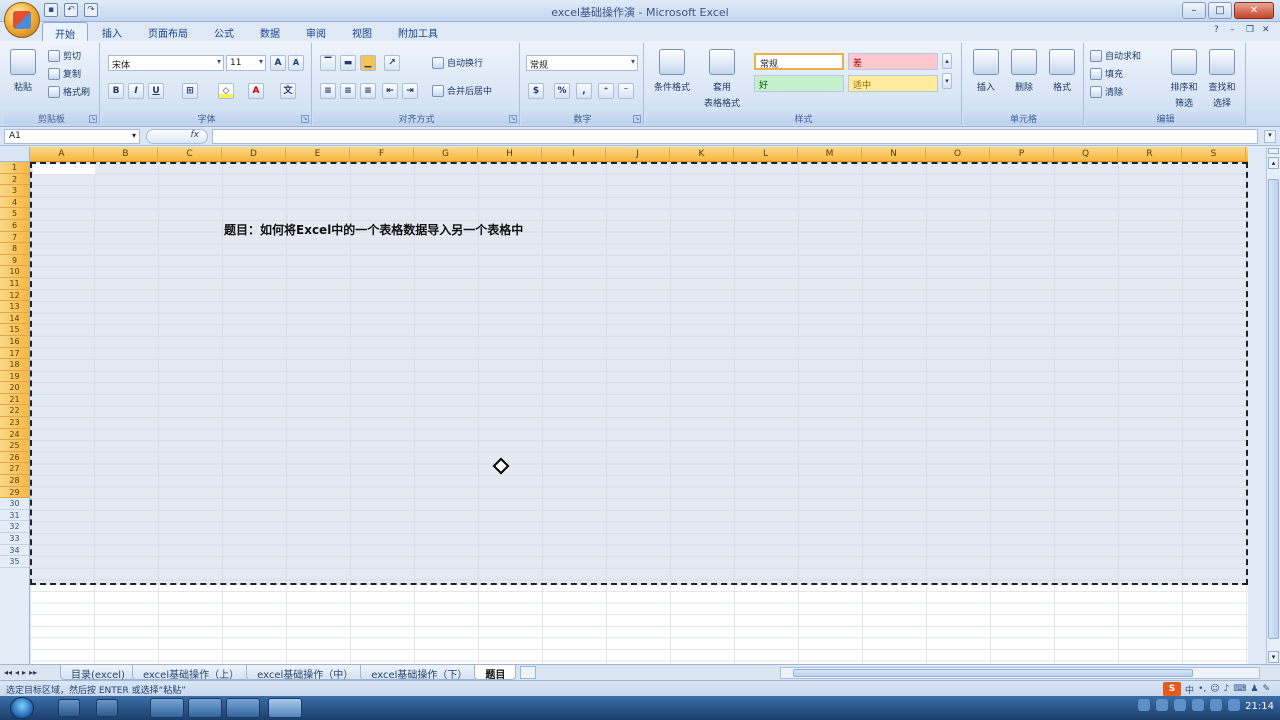 This screenshot has width=1280, height=720. What do you see at coordinates (1220, 10) in the screenshot?
I see `maximize-button: □` at bounding box center [1220, 10].